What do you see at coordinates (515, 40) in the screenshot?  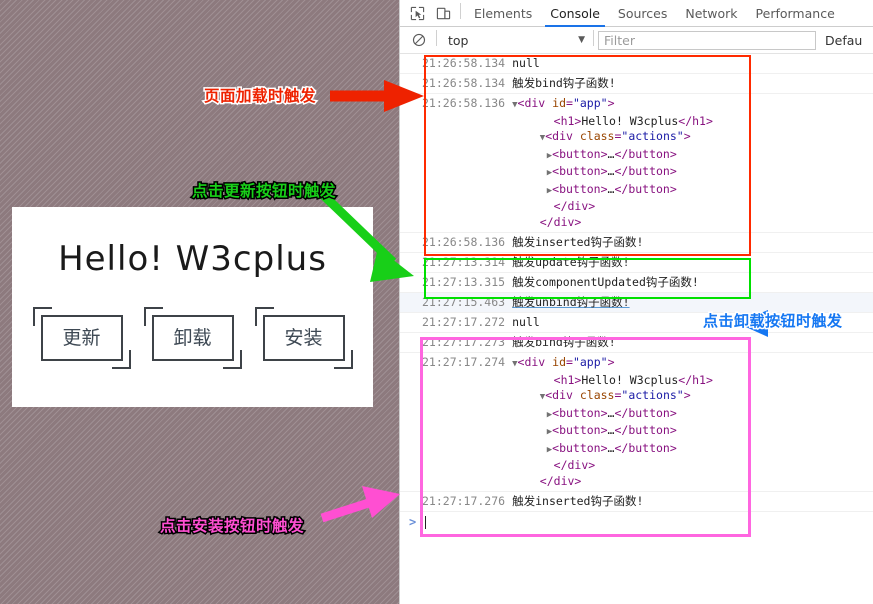 I see `execution-context-select: top ▼` at bounding box center [515, 40].